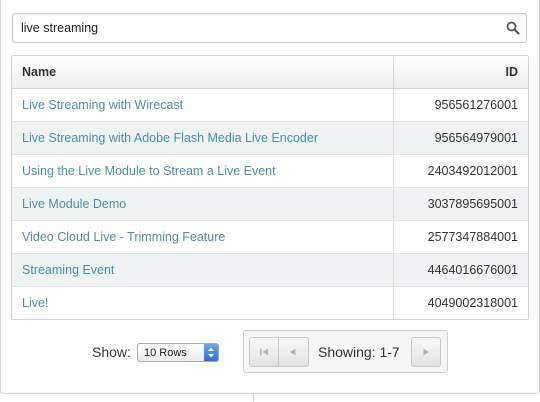 The height and width of the screenshot is (402, 540). I want to click on table-row: Live Streaming with Wirecast 956561276001, so click(270, 105).